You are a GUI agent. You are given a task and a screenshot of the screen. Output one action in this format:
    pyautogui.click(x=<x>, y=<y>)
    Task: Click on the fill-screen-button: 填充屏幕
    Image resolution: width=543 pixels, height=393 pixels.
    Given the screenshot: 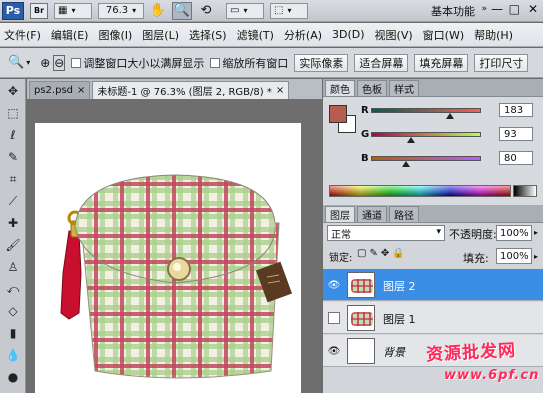 What is the action you would take?
    pyautogui.click(x=441, y=62)
    